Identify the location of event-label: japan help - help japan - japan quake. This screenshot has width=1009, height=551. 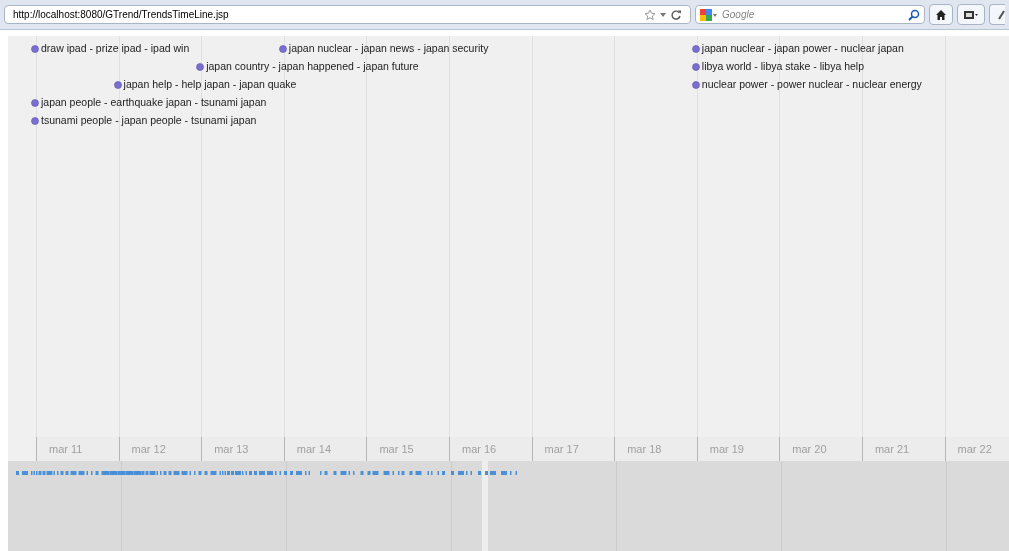
(210, 85).